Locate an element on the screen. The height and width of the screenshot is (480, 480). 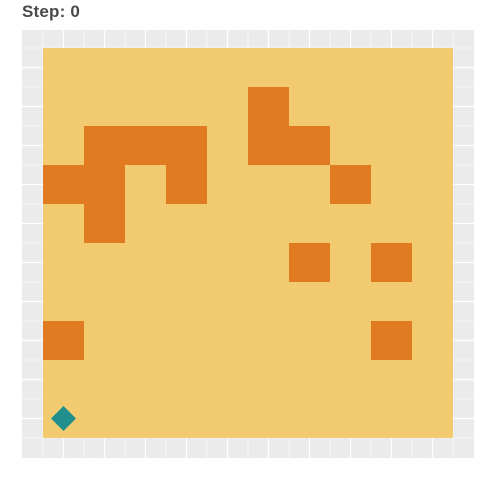
step-counter: Step: 0 is located at coordinates (51, 11).